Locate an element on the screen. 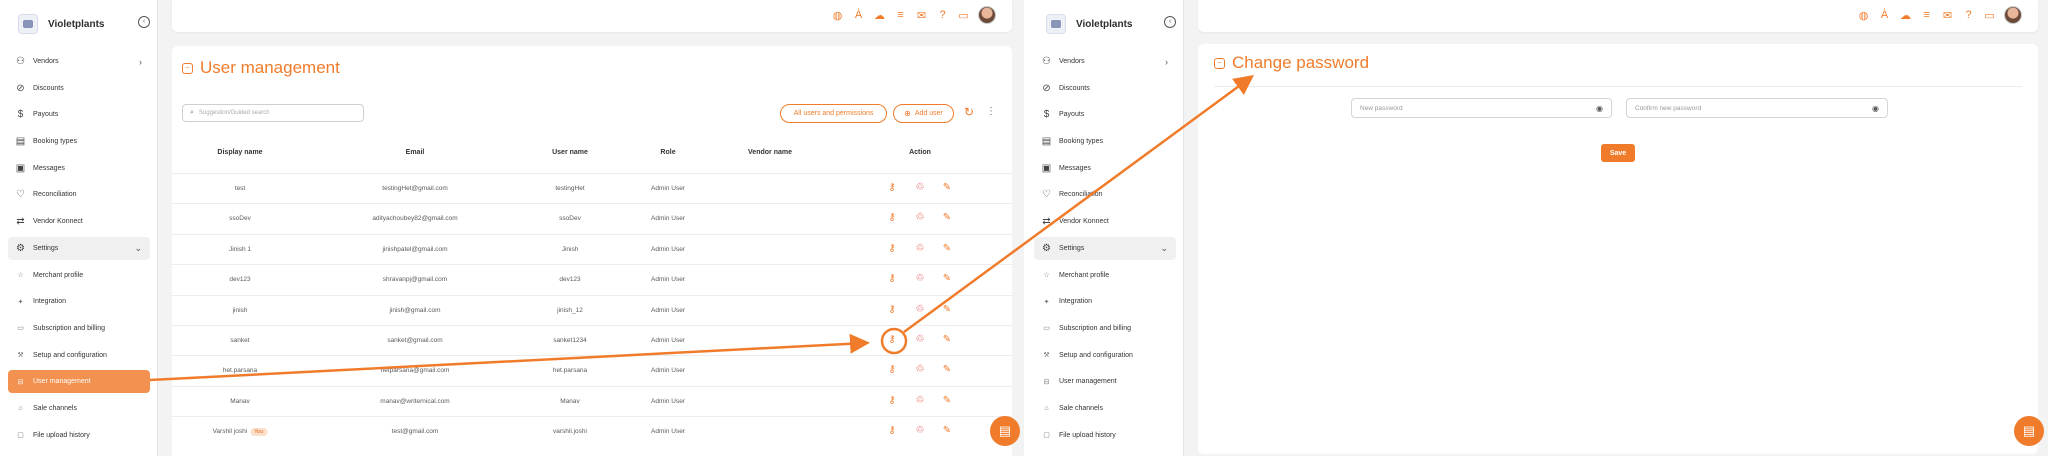  confirm-password-field: Confirm new password ◉ is located at coordinates (1757, 108).